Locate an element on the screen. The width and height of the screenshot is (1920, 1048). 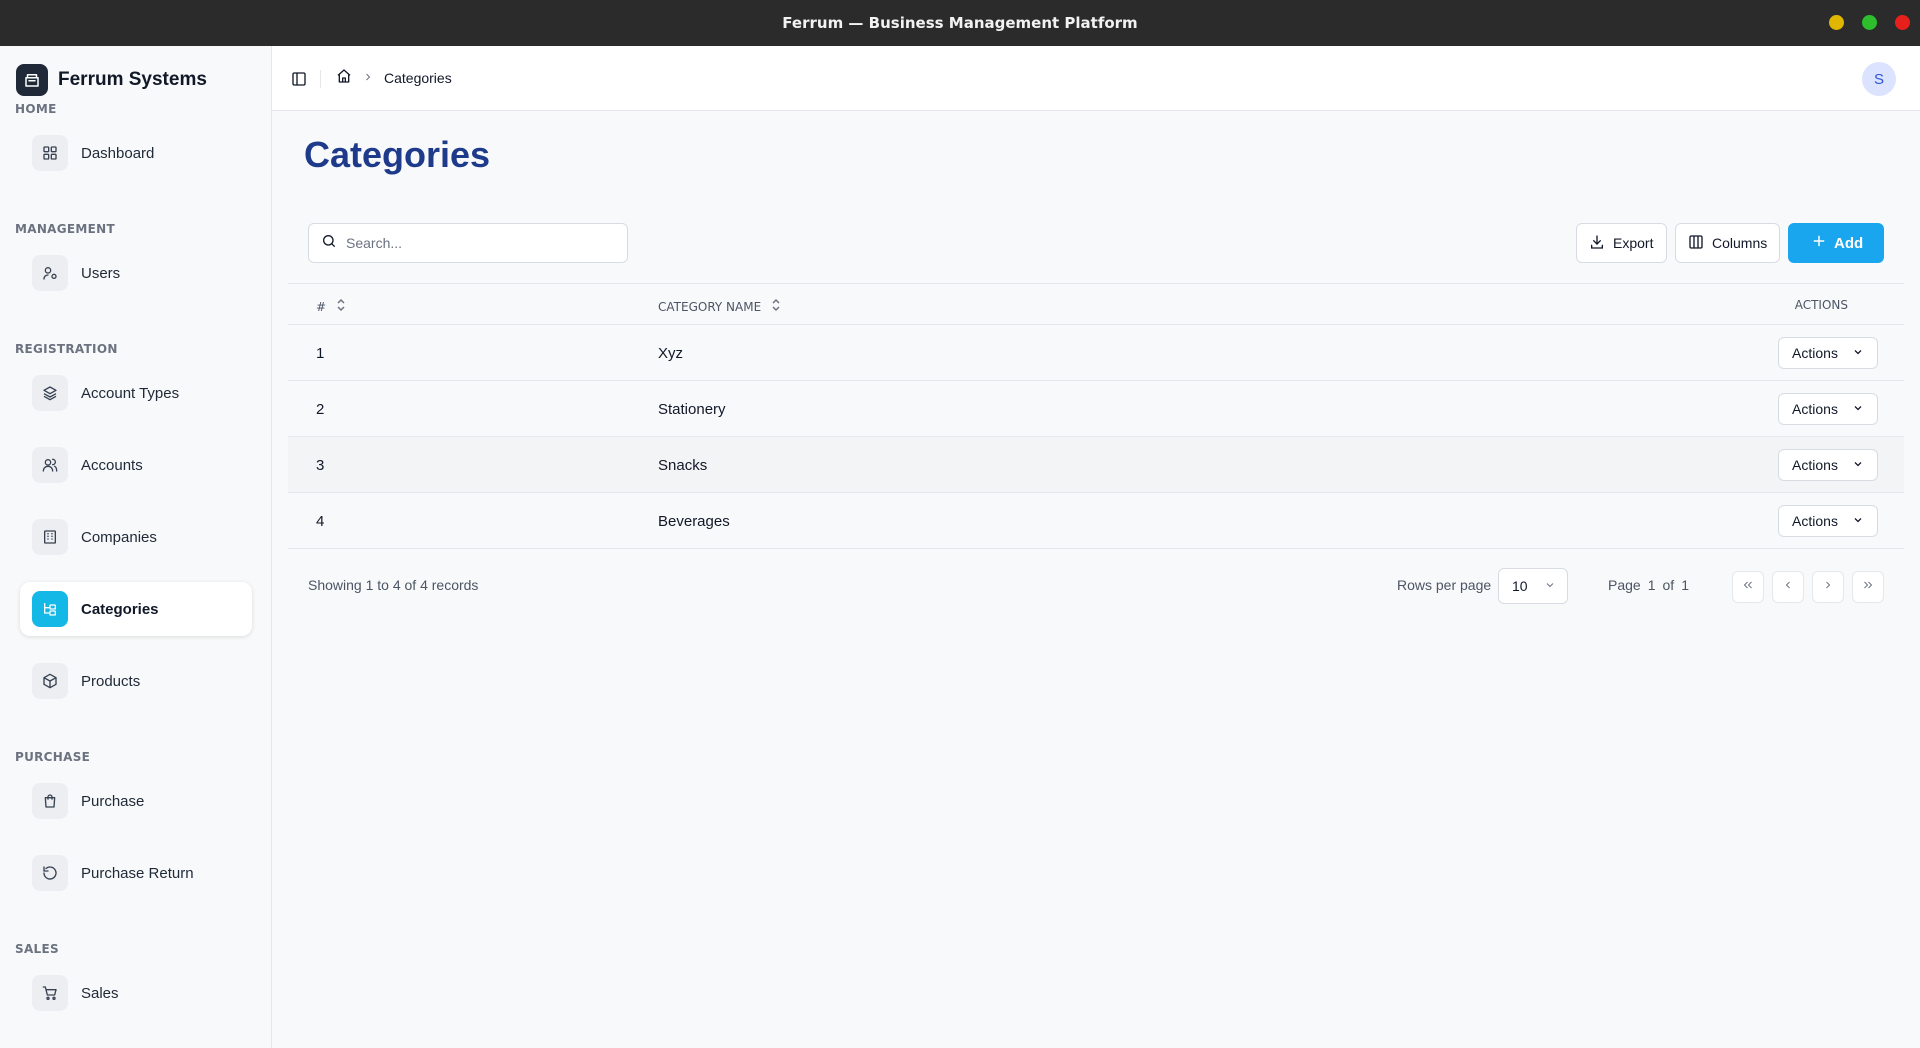
category-tree-icon is located at coordinates (50, 609).